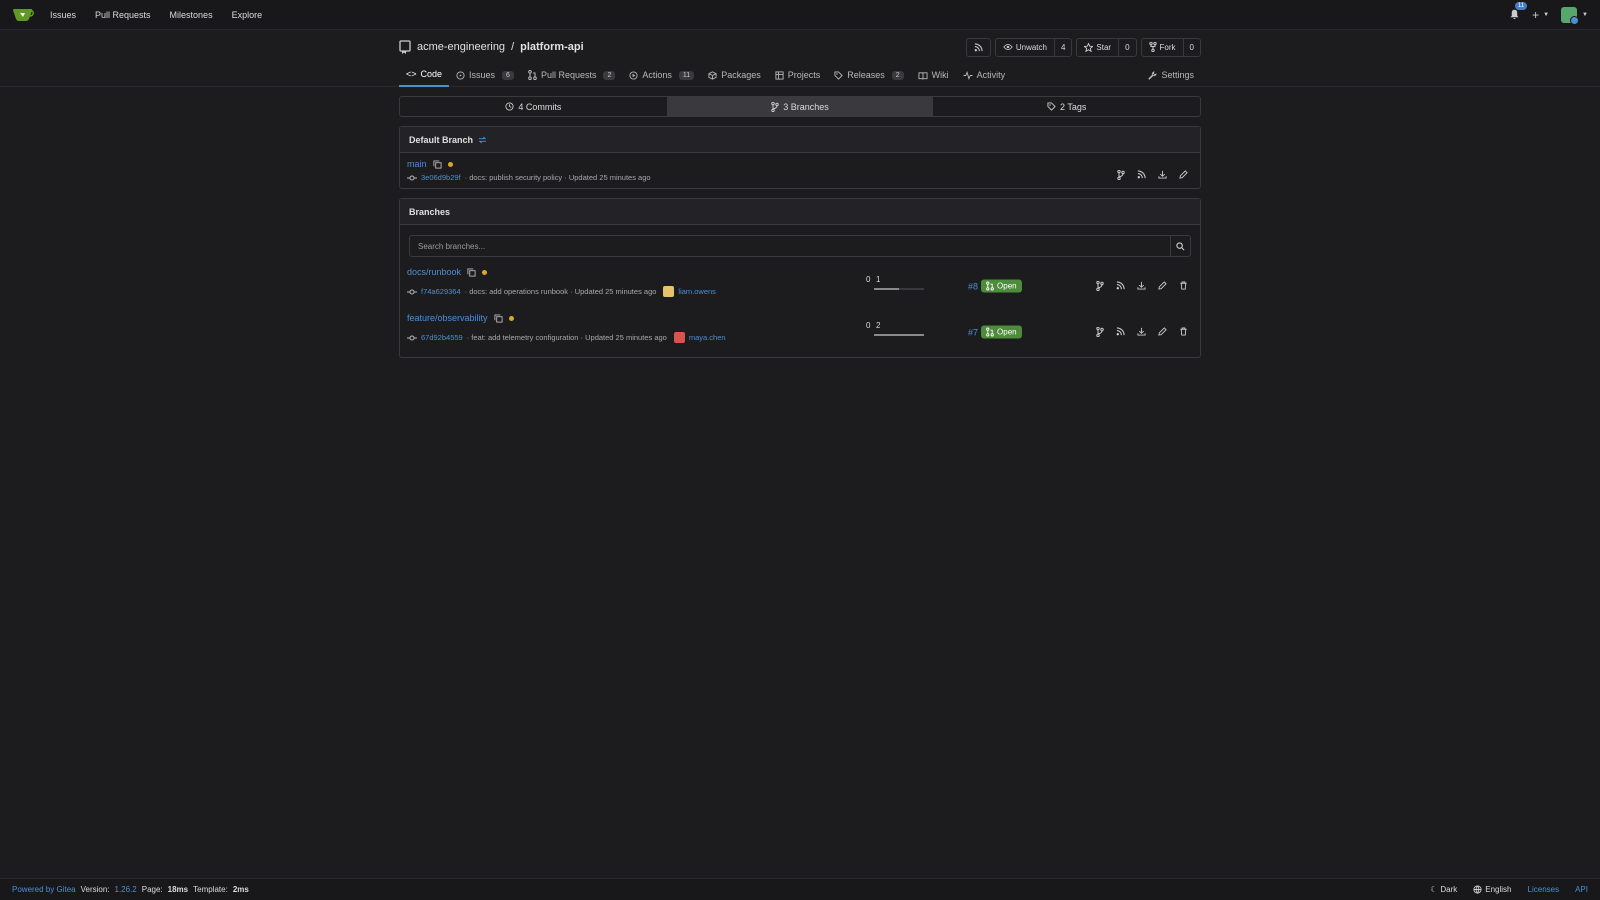 The width and height of the screenshot is (1600, 900). Describe the element at coordinates (1574, 15) in the screenshot. I see `user-menu-button: ▼` at that location.